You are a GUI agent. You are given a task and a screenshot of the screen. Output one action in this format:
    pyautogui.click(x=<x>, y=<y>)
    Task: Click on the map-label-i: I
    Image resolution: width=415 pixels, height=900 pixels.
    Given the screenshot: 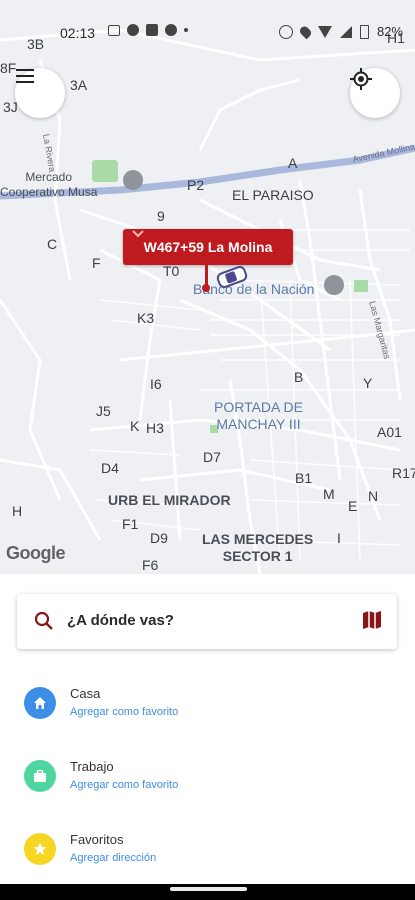 What is the action you would take?
    pyautogui.click(x=339, y=538)
    